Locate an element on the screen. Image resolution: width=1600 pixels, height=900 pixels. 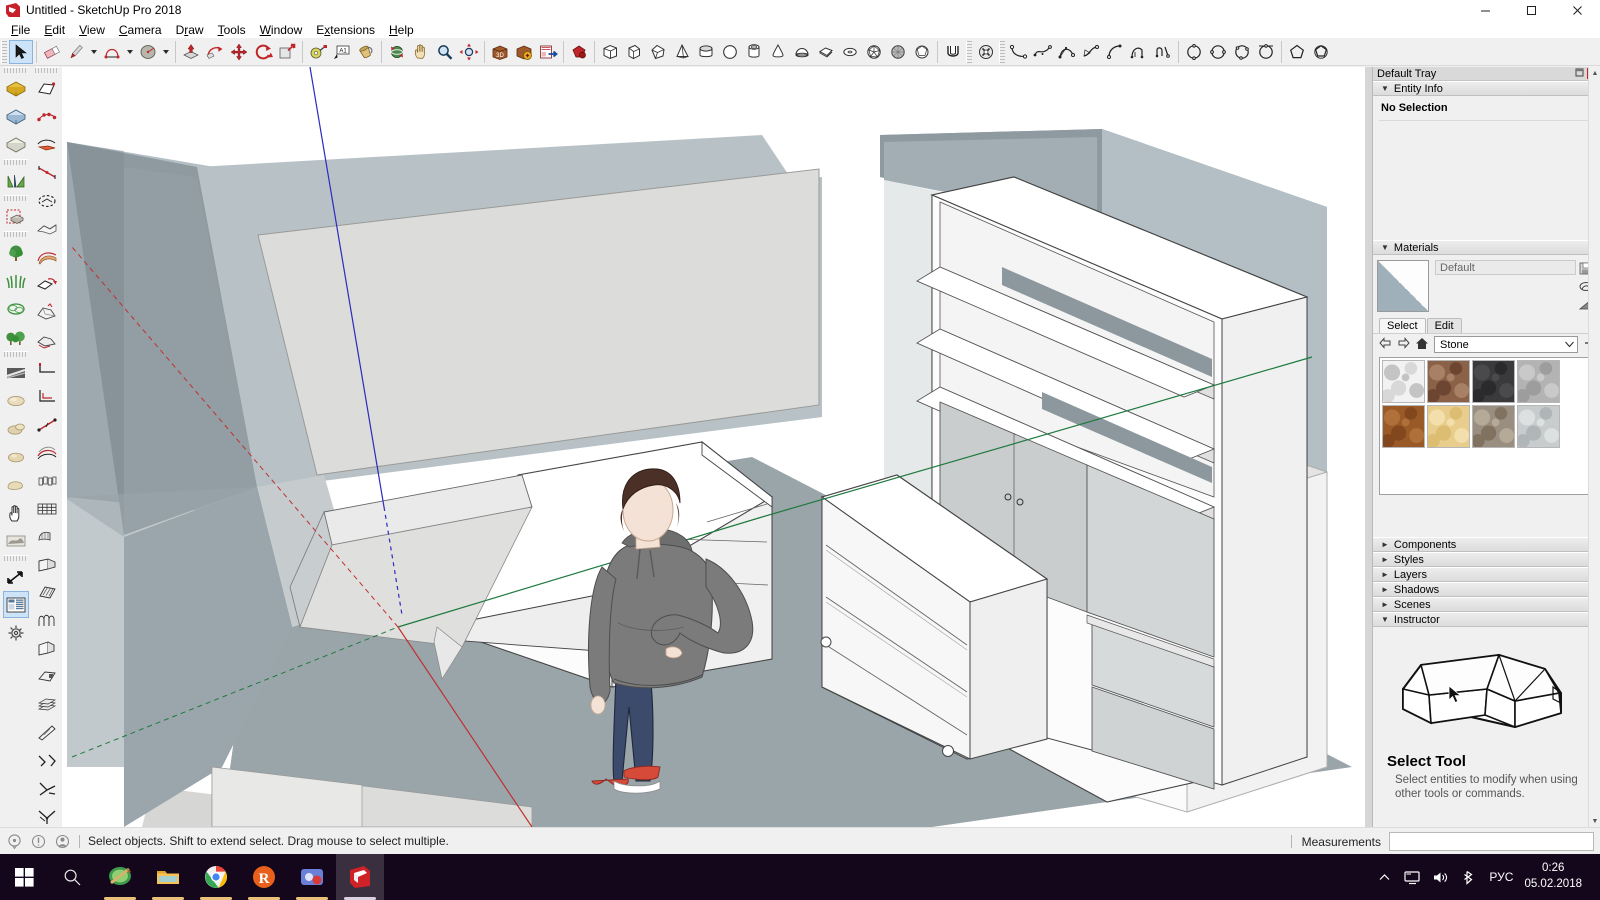
extension-warehouse-button is located at coordinates (548, 52).